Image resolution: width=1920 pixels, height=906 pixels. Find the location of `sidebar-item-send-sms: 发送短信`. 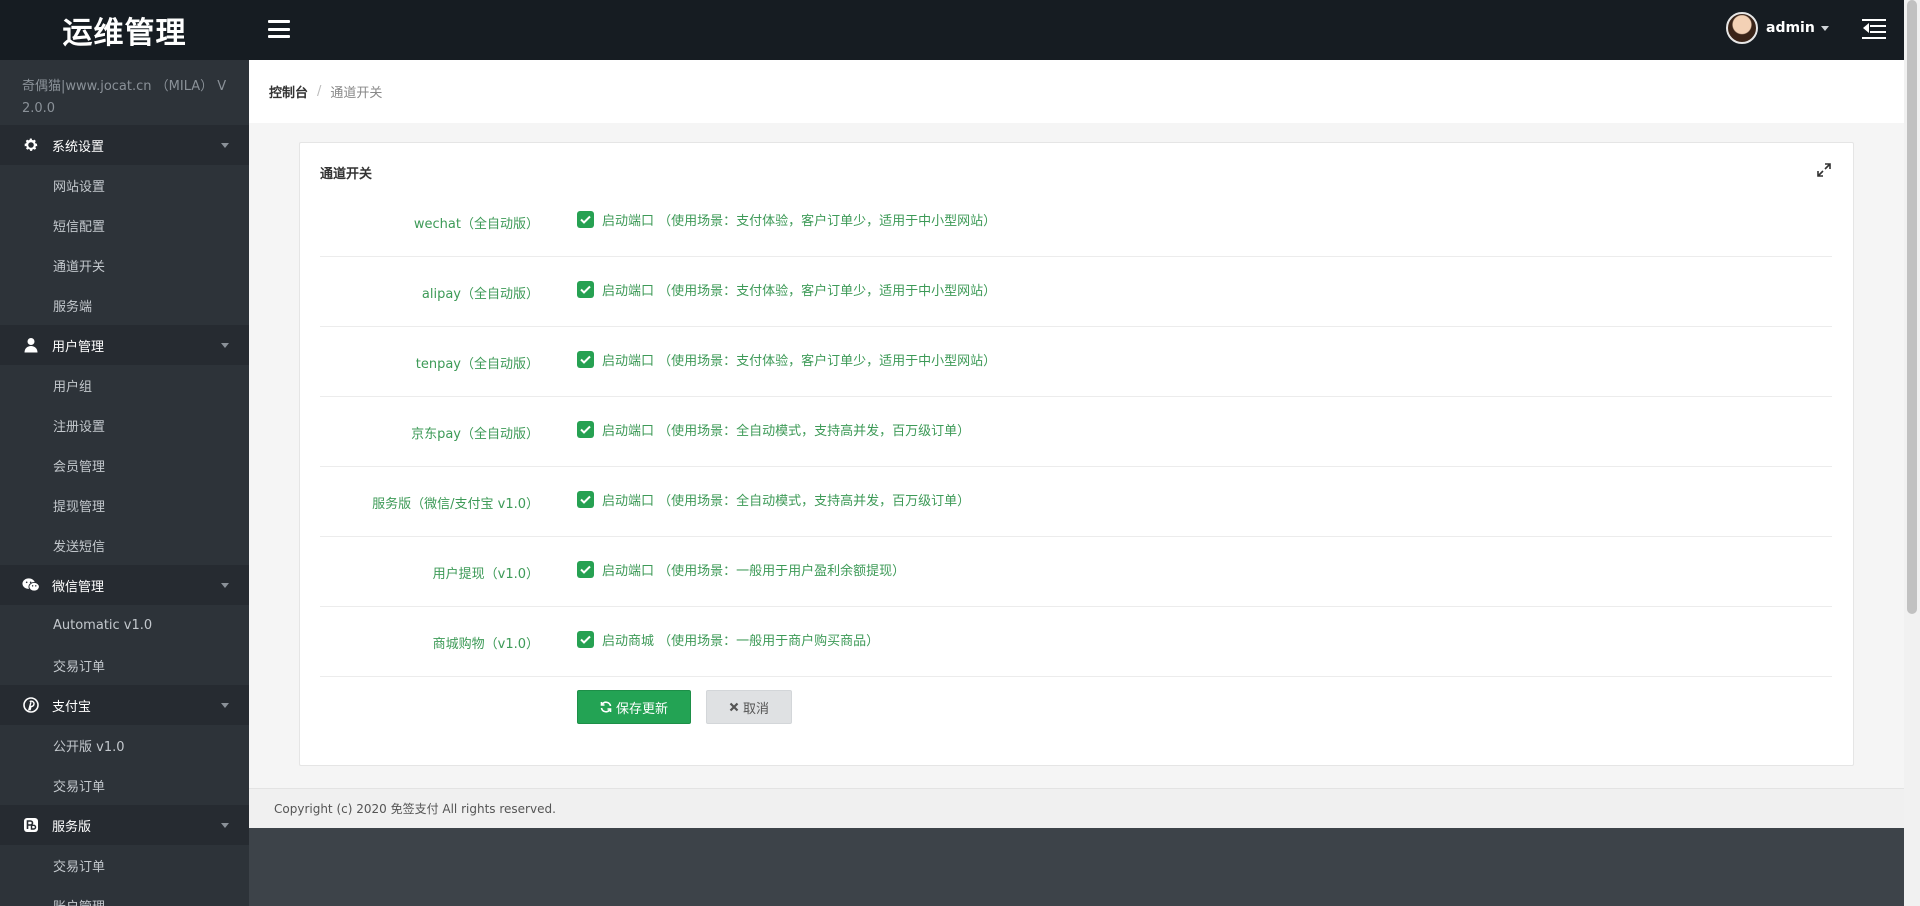

sidebar-item-send-sms: 发送短信 is located at coordinates (124, 545).